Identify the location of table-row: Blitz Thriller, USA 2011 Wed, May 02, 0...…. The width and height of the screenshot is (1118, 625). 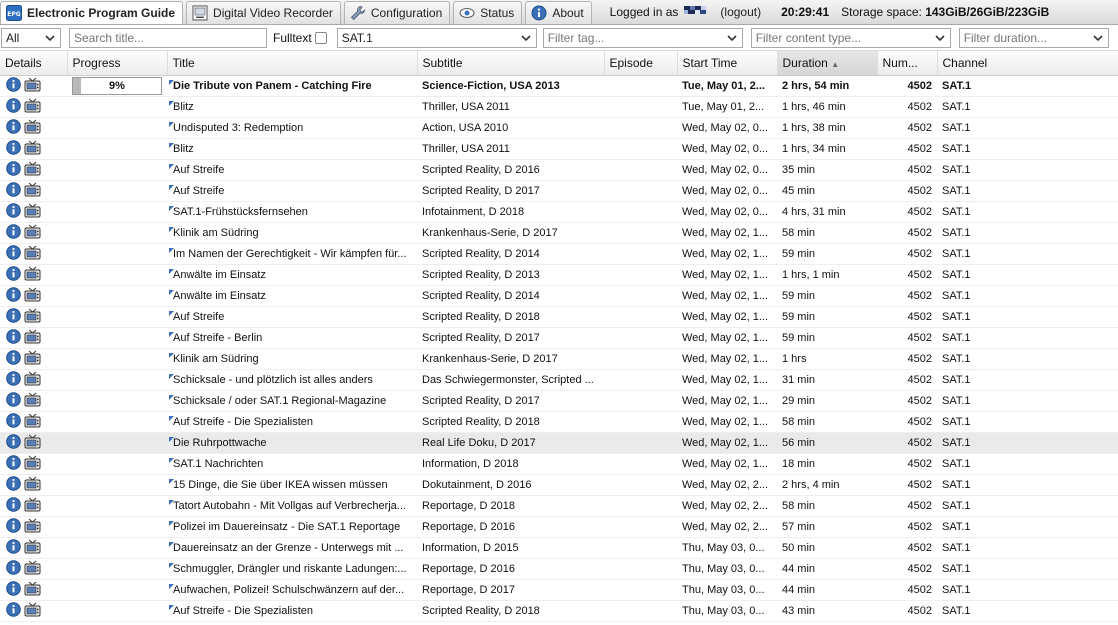
(559, 149).